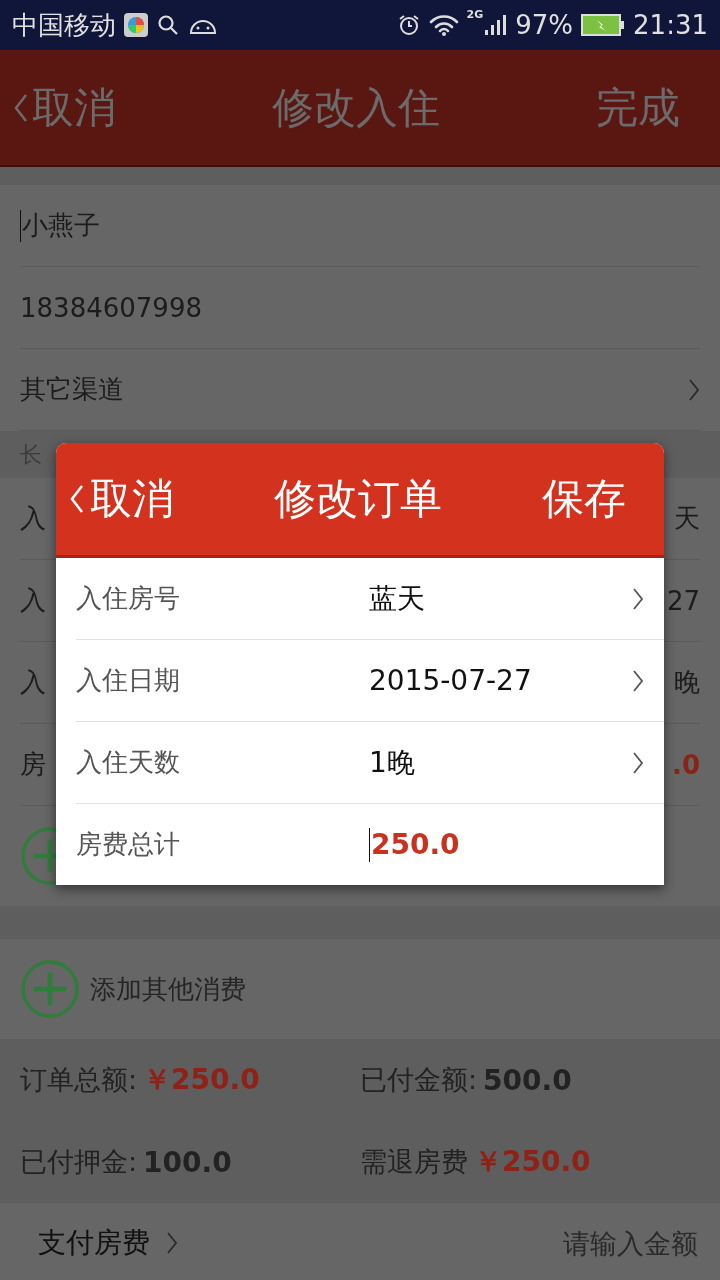 This screenshot has height=1280, width=720. I want to click on row-value: 27, so click(683, 600).